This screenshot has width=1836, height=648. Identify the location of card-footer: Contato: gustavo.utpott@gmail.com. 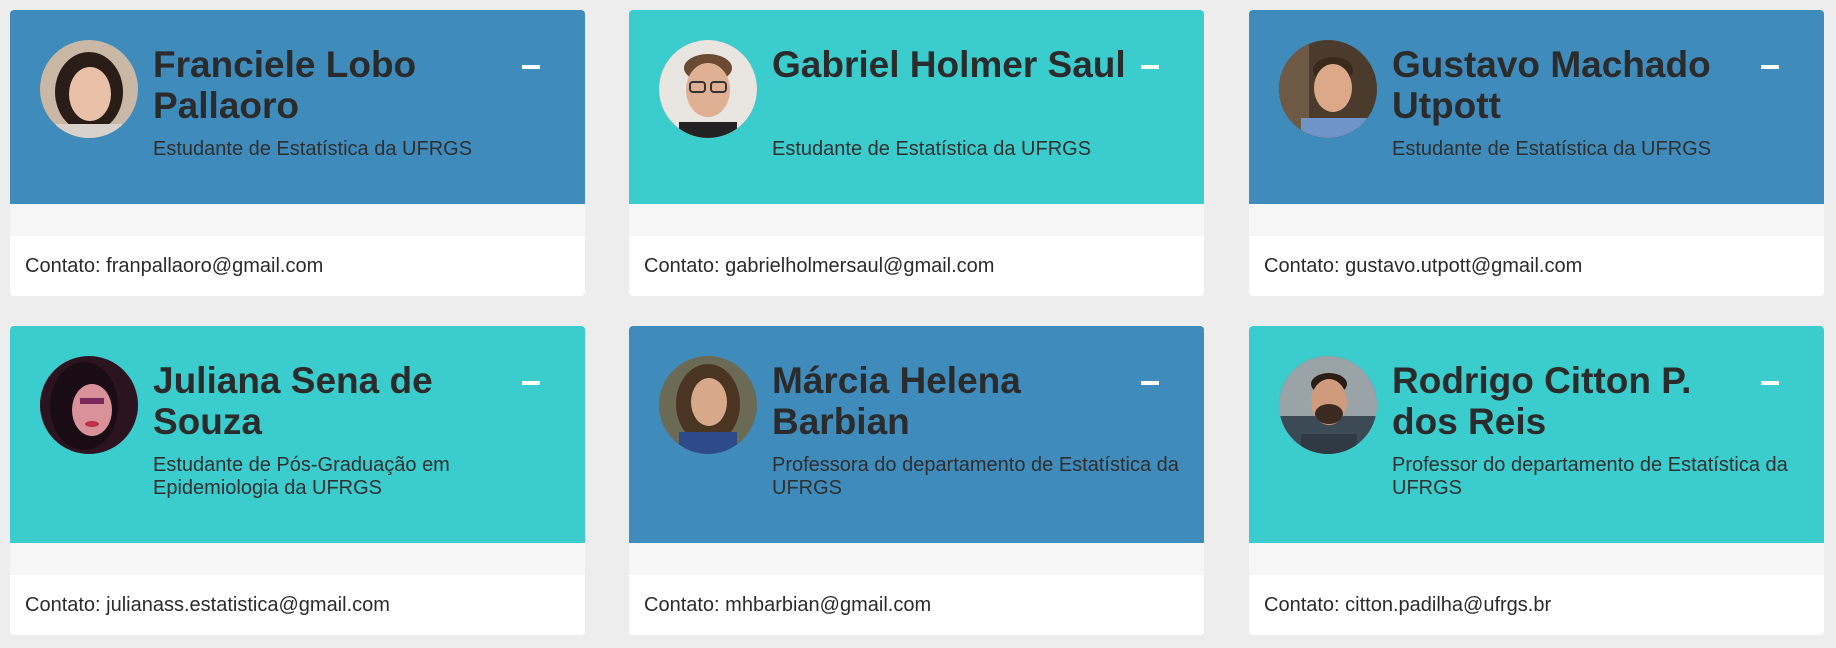
(1536, 266).